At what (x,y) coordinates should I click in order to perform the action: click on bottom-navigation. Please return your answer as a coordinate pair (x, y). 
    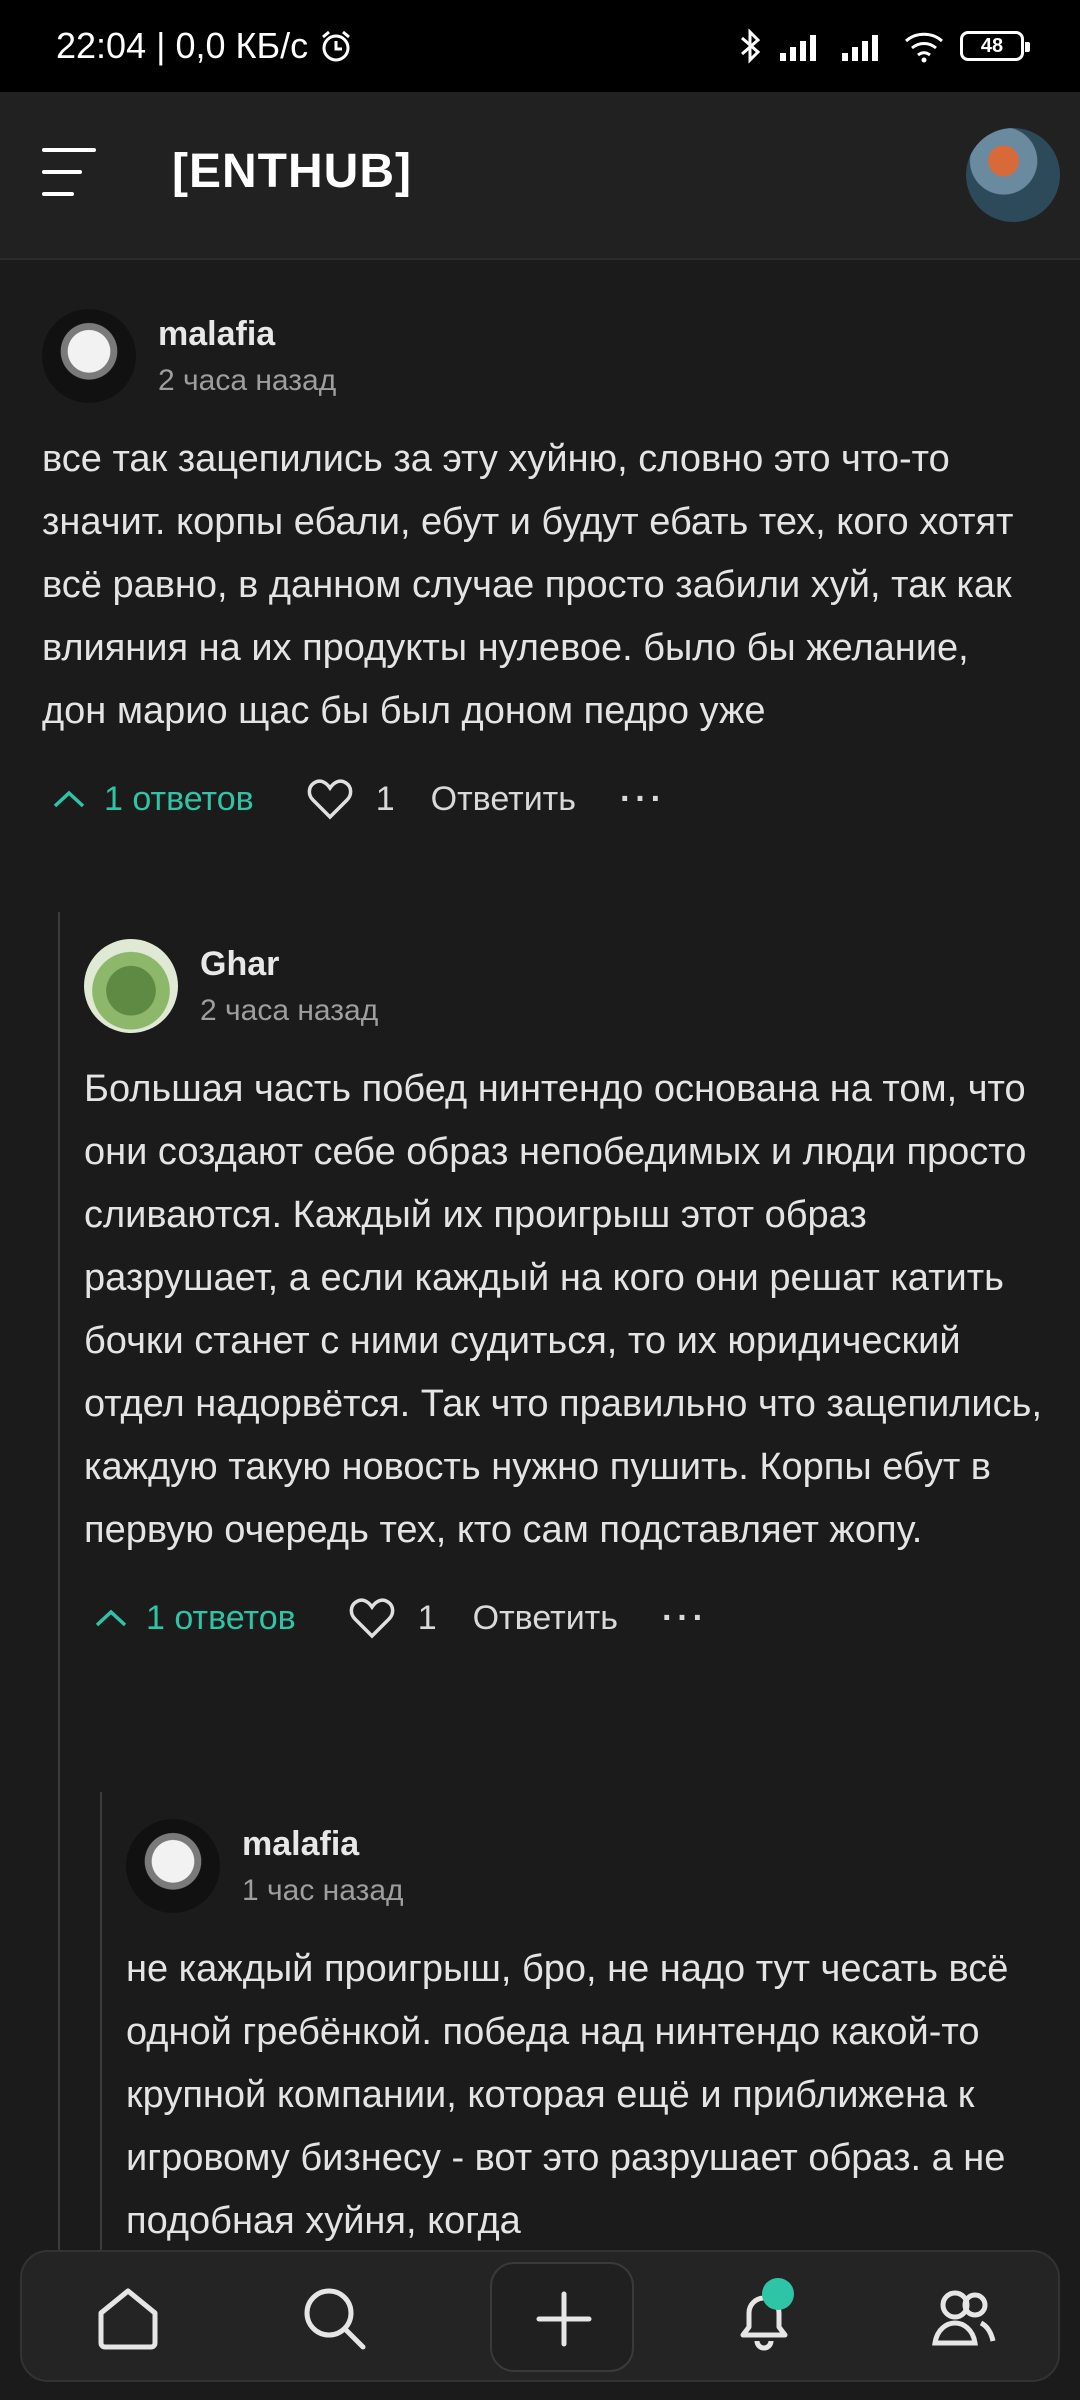
    Looking at the image, I should click on (540, 2316).